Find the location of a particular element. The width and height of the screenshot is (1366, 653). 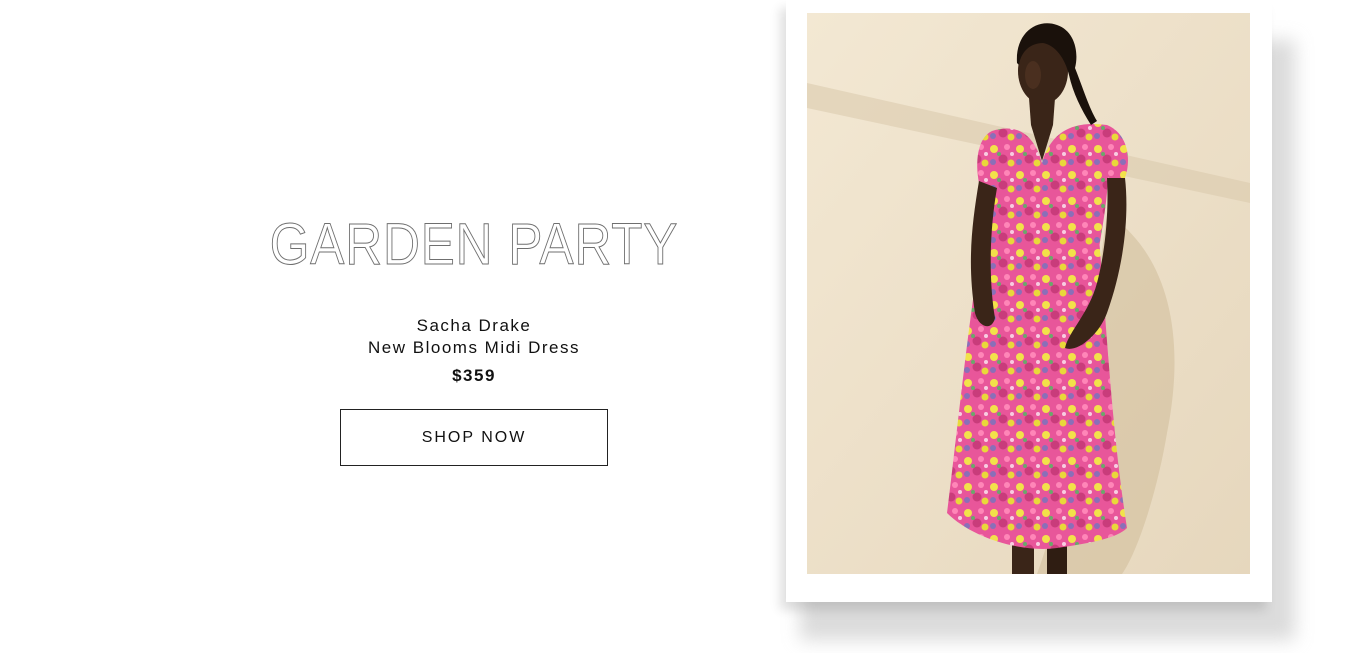

product-name: New Blooms Midi Dress is located at coordinates (474, 347).